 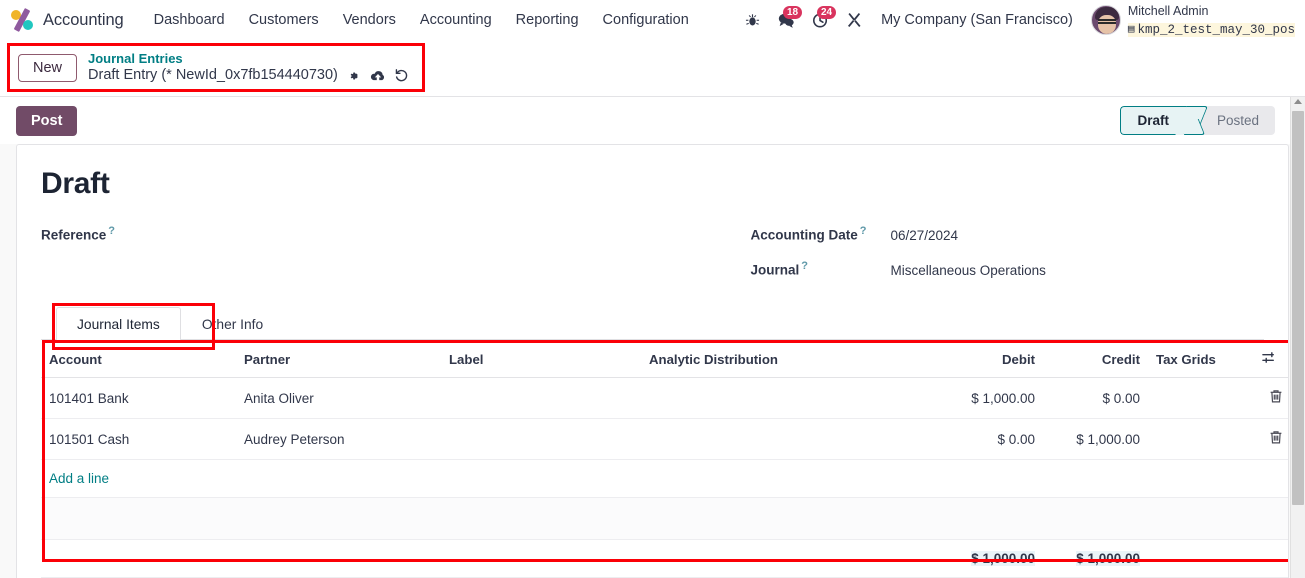 What do you see at coordinates (854, 20) in the screenshot?
I see `tools-icon` at bounding box center [854, 20].